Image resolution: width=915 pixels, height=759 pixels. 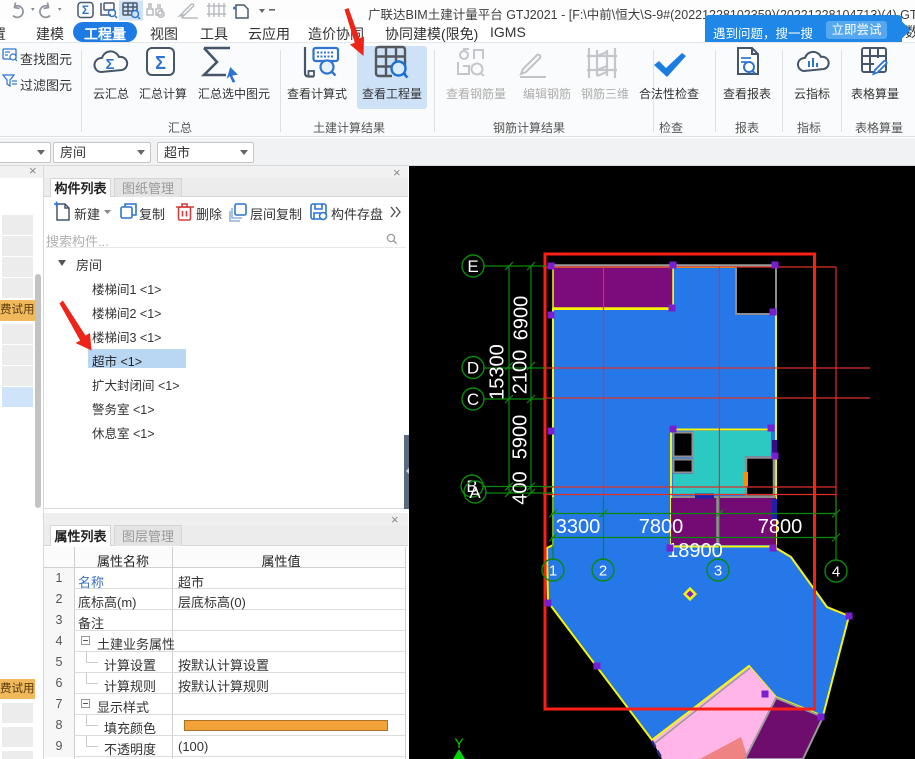 What do you see at coordinates (497, 372) in the screenshot?
I see `svg-text: 15300` at bounding box center [497, 372].